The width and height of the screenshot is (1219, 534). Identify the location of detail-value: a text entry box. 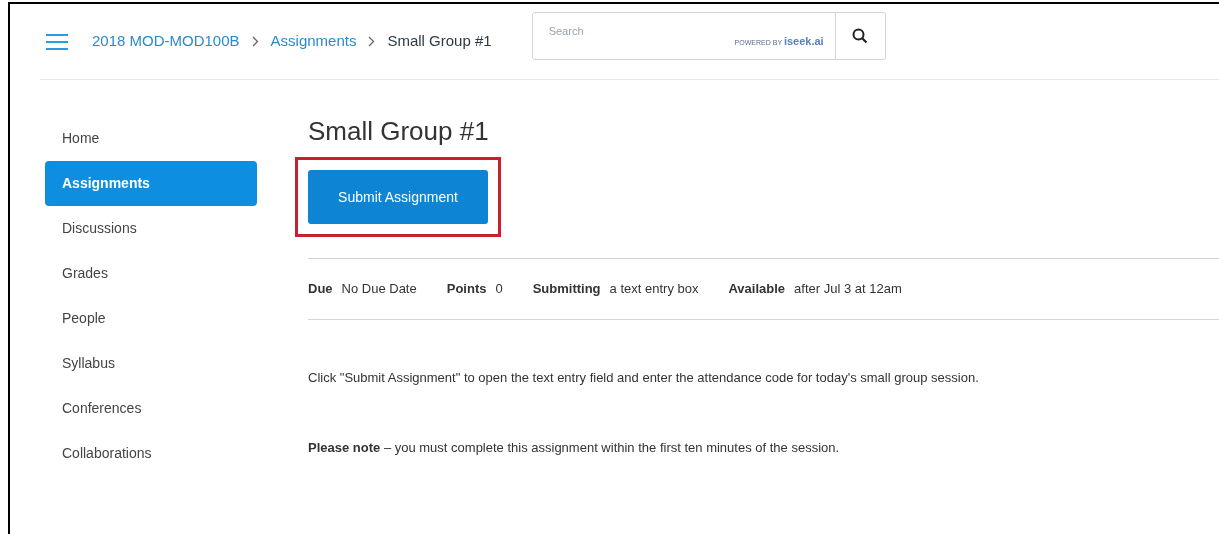
(654, 289).